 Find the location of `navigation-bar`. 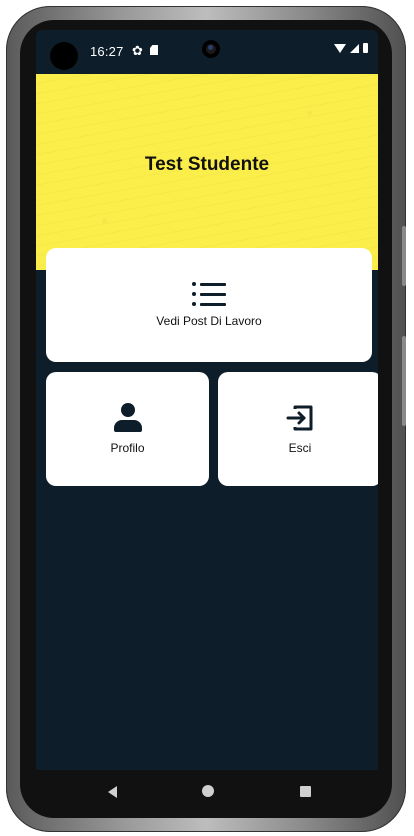

navigation-bar is located at coordinates (207, 792).